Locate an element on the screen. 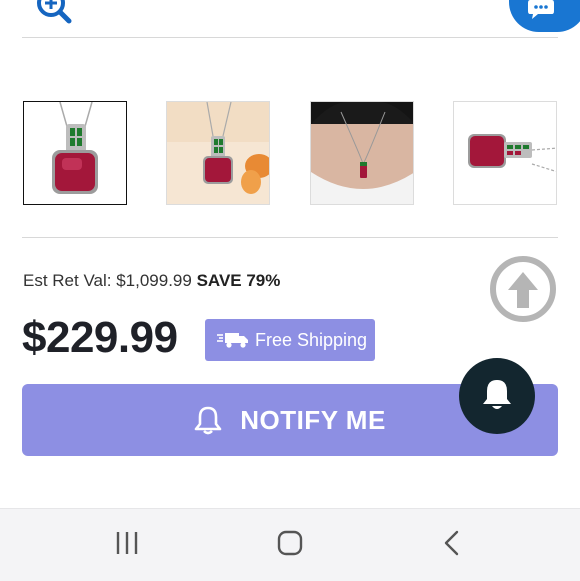 The width and height of the screenshot is (580, 581). recent-apps-icon is located at coordinates (127, 543).